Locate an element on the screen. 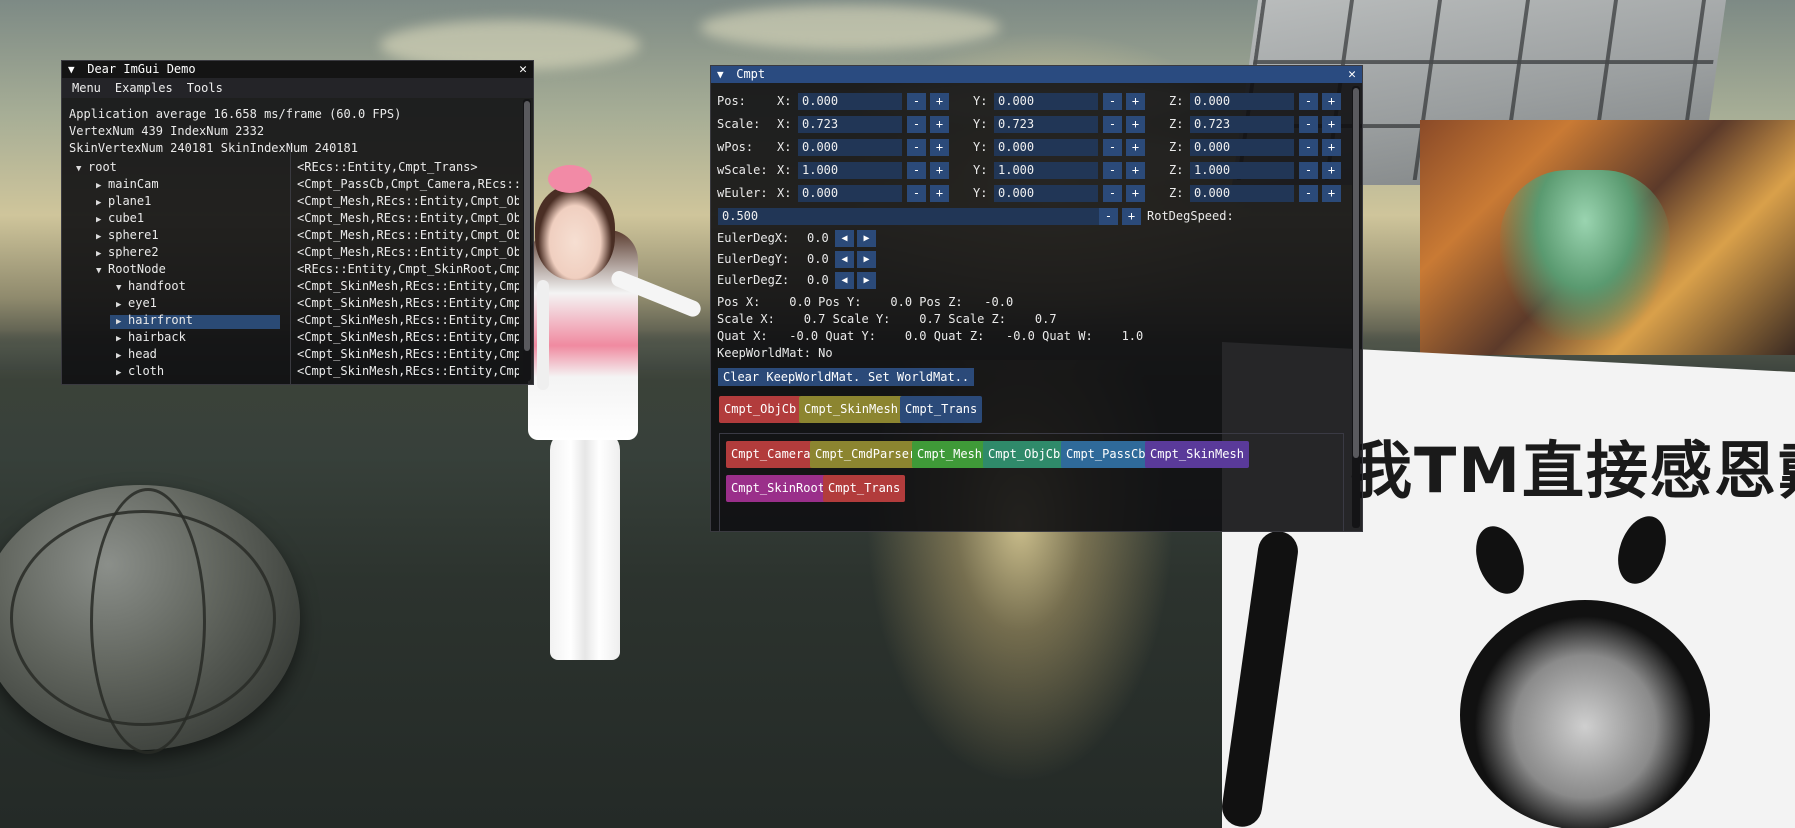  pos-y-plus-button: + is located at coordinates (1135, 101).